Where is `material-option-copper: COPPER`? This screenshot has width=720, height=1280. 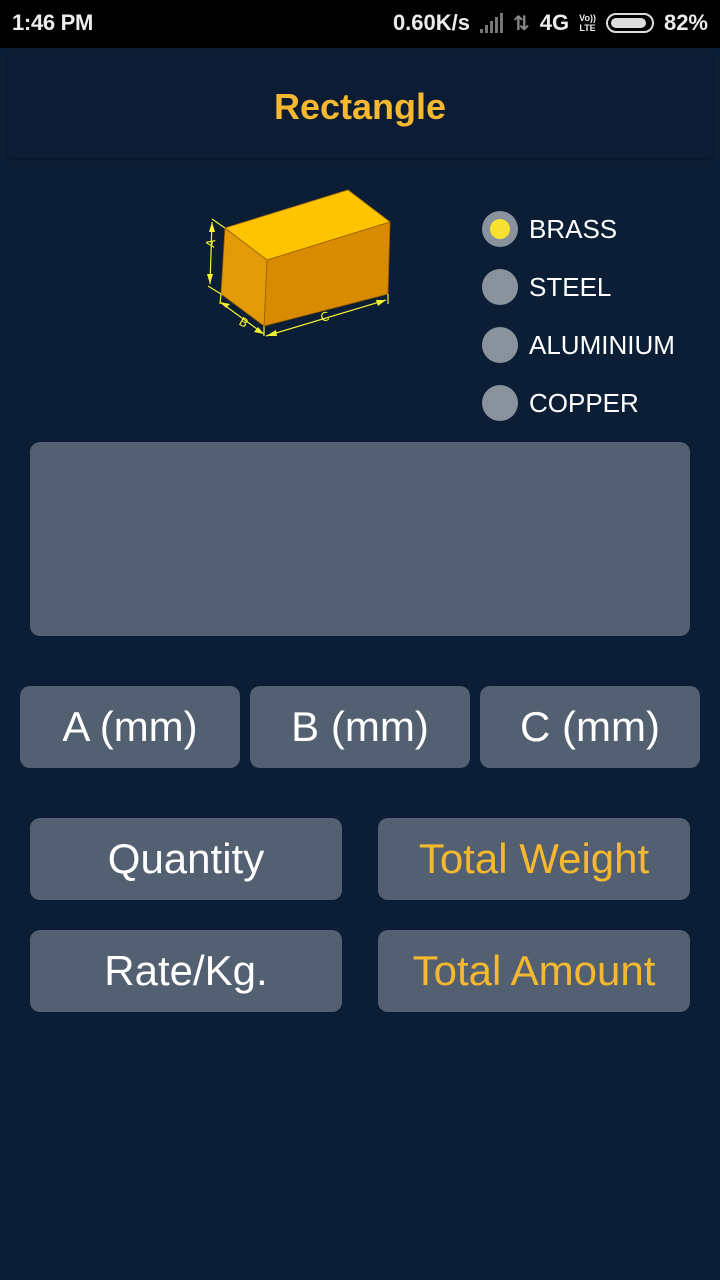 material-option-copper: COPPER is located at coordinates (578, 403).